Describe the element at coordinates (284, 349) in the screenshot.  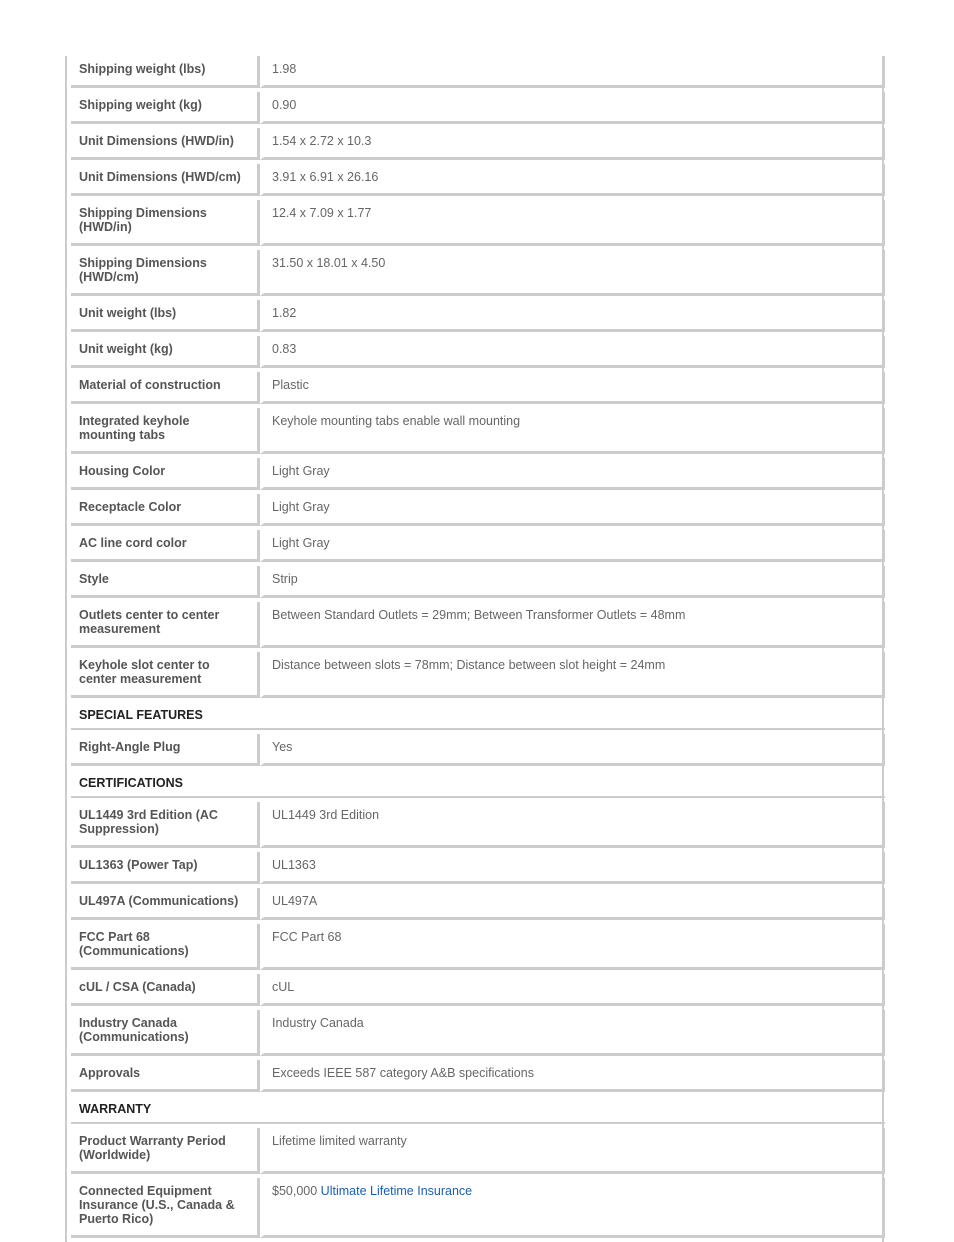
I see `spec-value-text: 0.83` at that location.